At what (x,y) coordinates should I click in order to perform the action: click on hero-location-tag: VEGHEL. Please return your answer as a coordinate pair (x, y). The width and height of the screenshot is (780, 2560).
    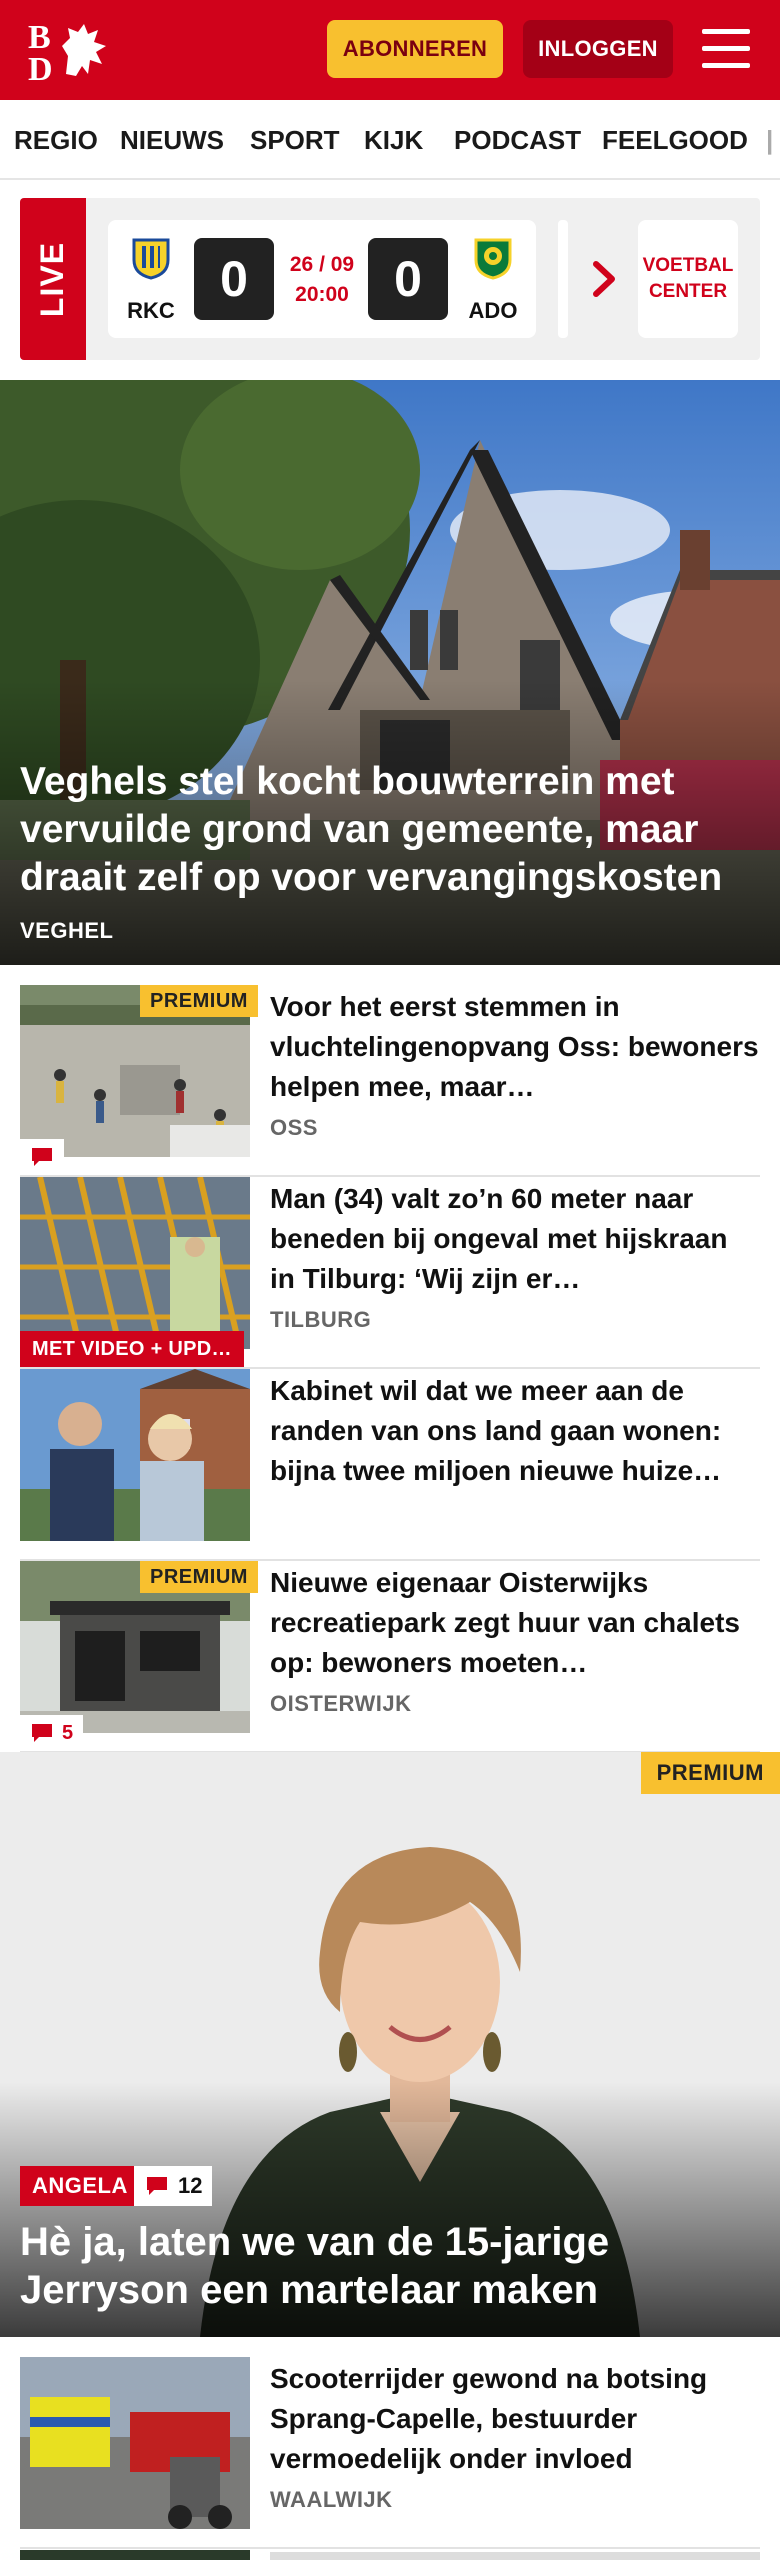
    Looking at the image, I should click on (67, 930).